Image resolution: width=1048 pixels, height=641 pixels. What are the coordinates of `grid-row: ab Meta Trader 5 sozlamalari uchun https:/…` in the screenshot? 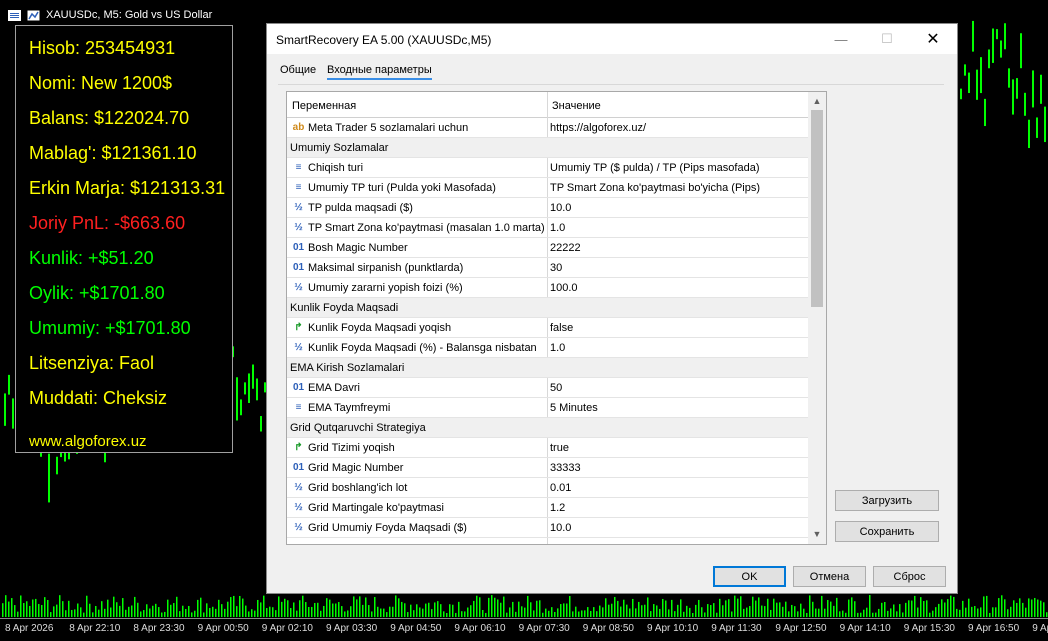 It's located at (547, 128).